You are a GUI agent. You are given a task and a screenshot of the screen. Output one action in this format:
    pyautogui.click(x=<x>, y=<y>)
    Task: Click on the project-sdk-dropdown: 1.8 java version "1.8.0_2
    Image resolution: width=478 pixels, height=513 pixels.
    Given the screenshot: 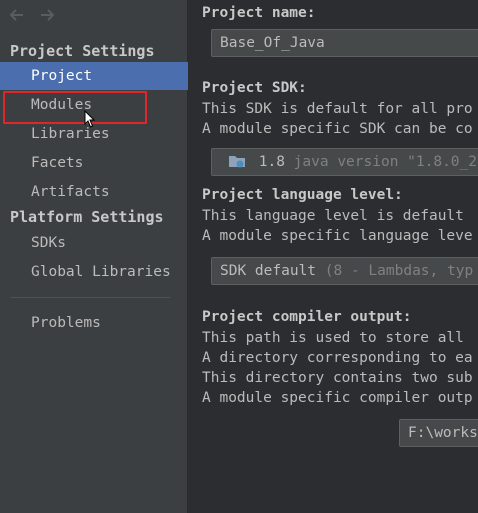 What is the action you would take?
    pyautogui.click(x=344, y=162)
    